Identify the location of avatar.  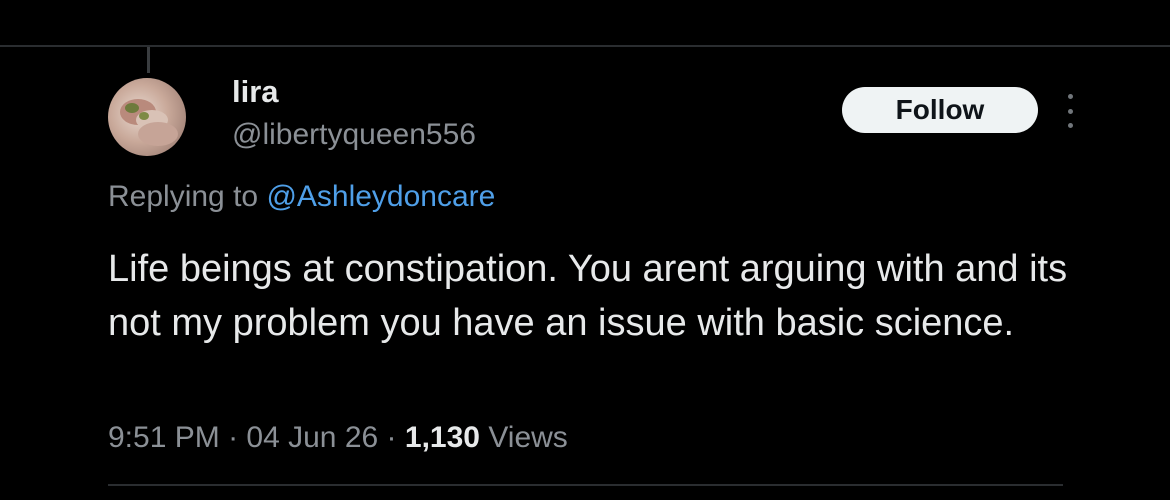
(147, 117).